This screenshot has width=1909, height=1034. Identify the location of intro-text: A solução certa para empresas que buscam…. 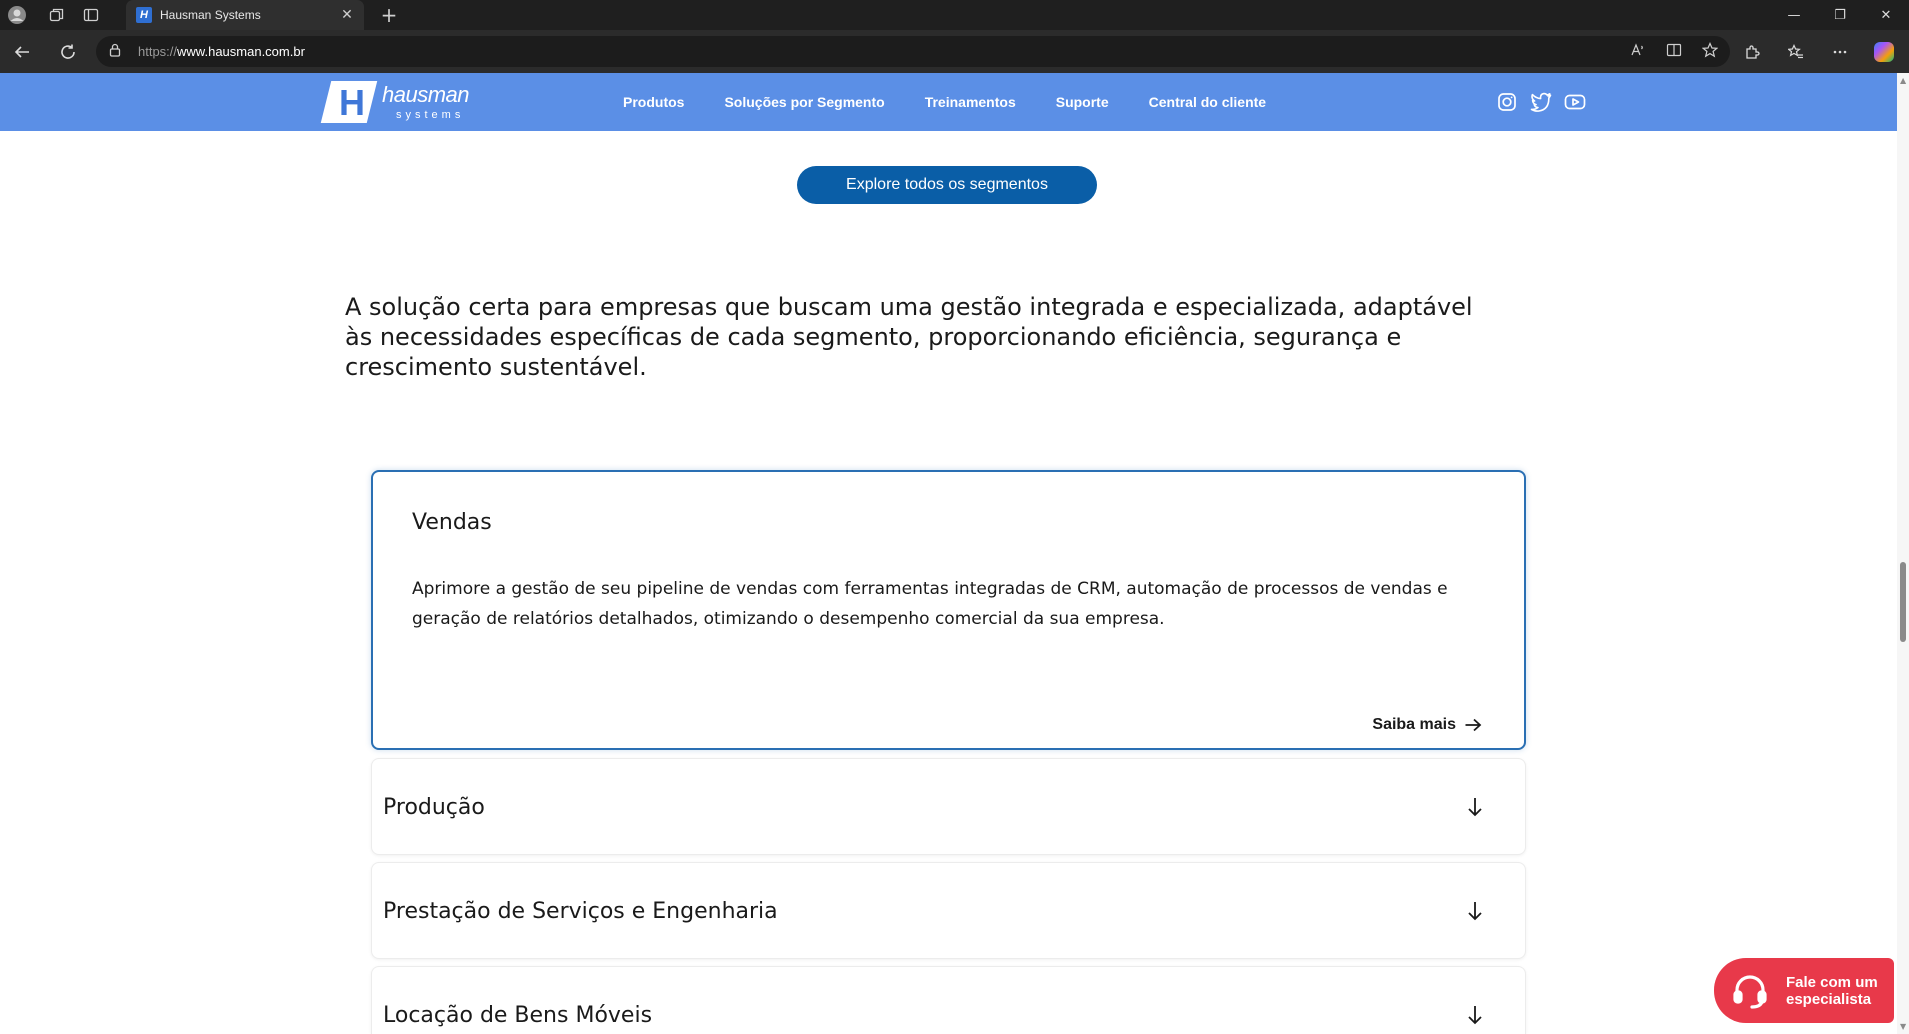
(909, 337).